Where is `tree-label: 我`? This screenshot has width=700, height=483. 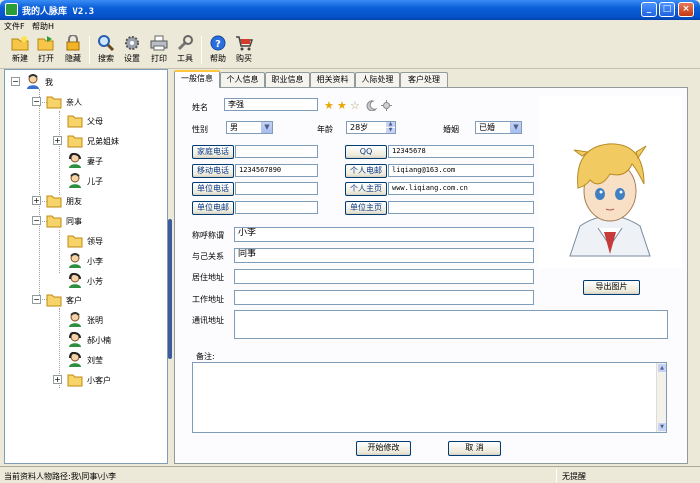 tree-label: 我 is located at coordinates (49, 82).